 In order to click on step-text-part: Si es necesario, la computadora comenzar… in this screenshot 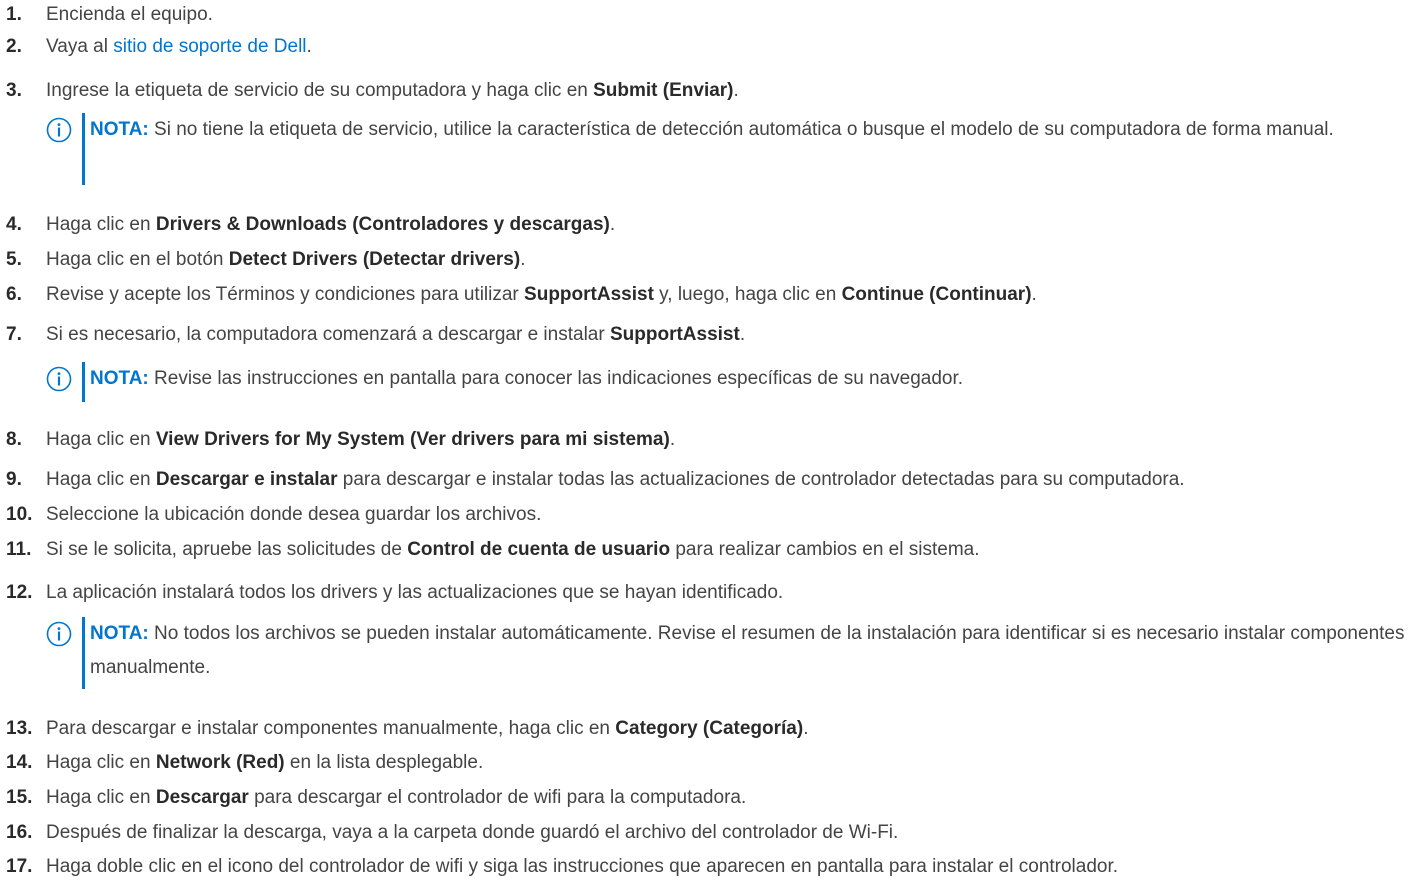, I will do `click(328, 334)`.